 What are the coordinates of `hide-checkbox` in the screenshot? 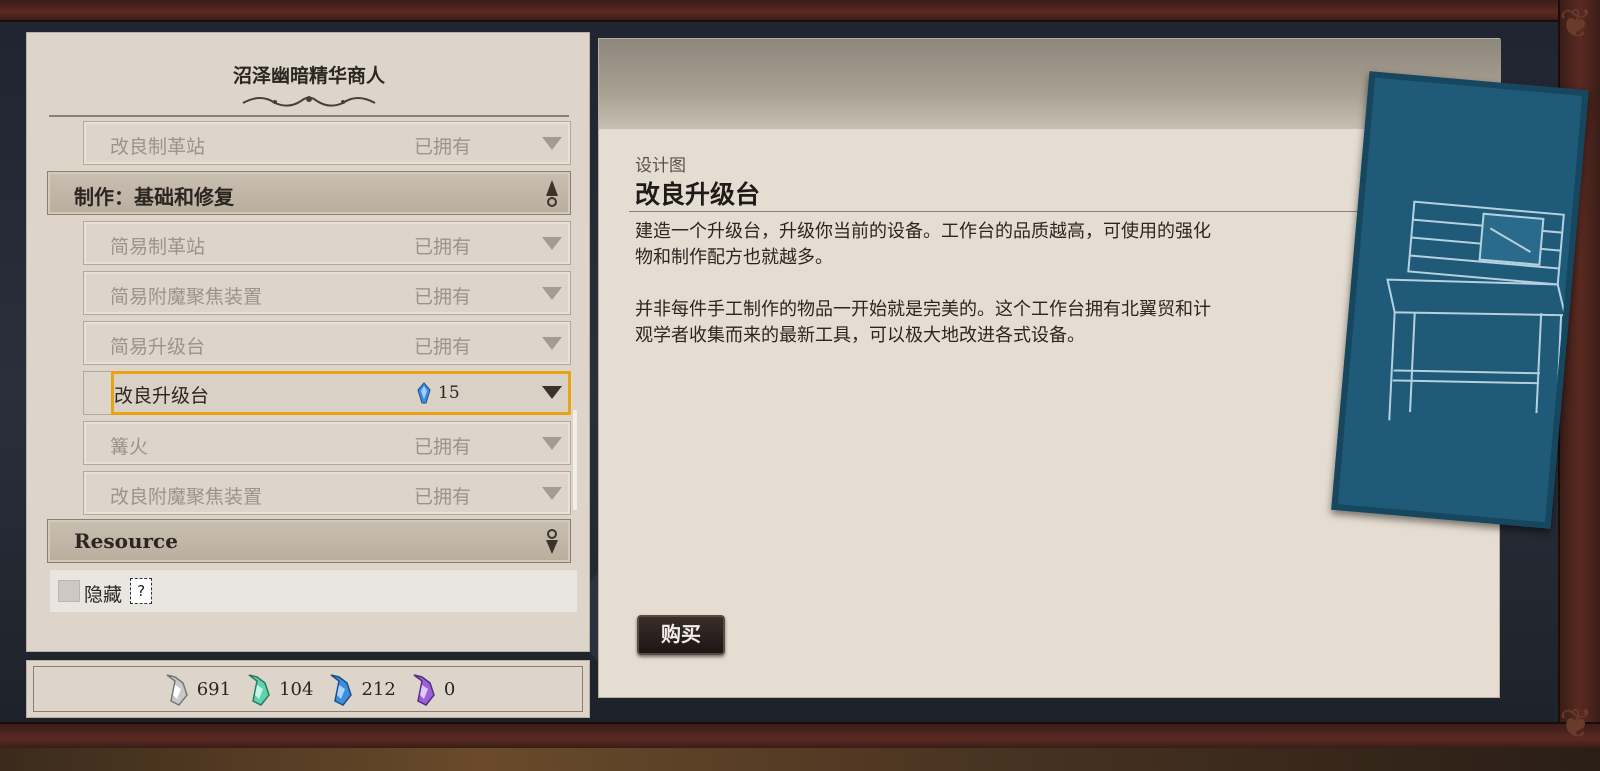 It's located at (69, 591).